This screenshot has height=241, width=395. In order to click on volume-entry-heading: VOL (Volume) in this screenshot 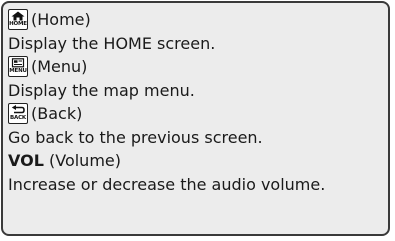, I will do `click(198, 161)`.